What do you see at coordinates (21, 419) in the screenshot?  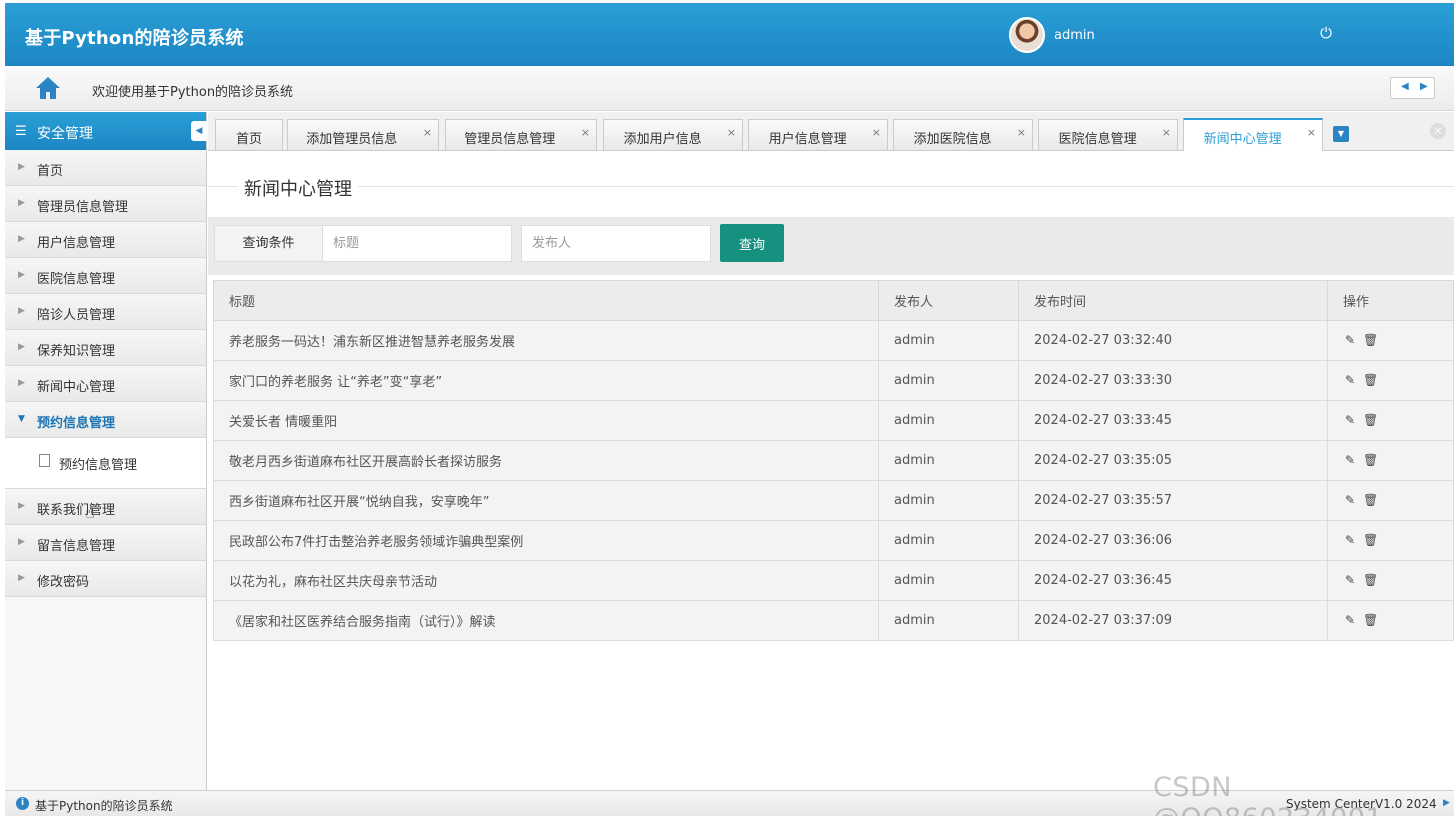 I see `caret-down-icon: ▼` at bounding box center [21, 419].